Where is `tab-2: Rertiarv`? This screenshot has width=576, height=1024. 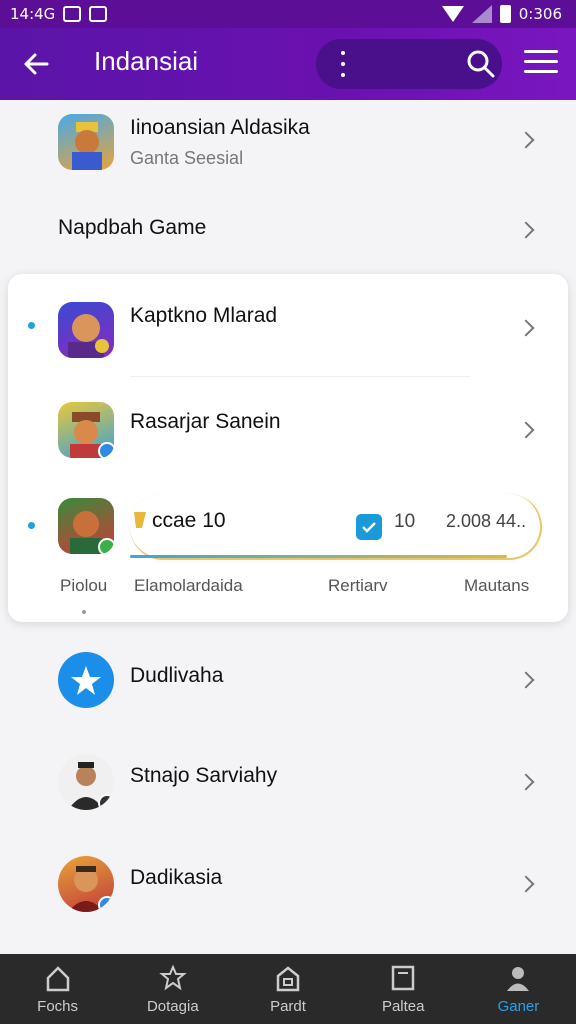
tab-2: Rertiarv is located at coordinates (358, 586).